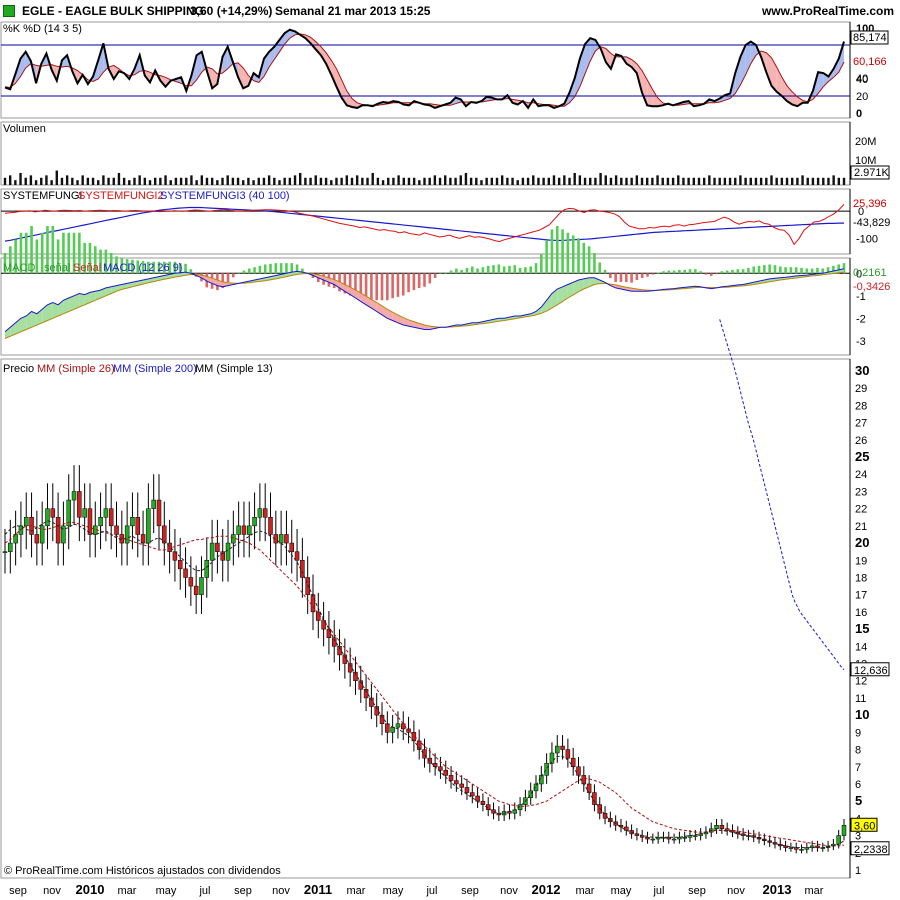 This screenshot has width=900, height=900. I want to click on volume-last-label: 2.971K, so click(872, 173).